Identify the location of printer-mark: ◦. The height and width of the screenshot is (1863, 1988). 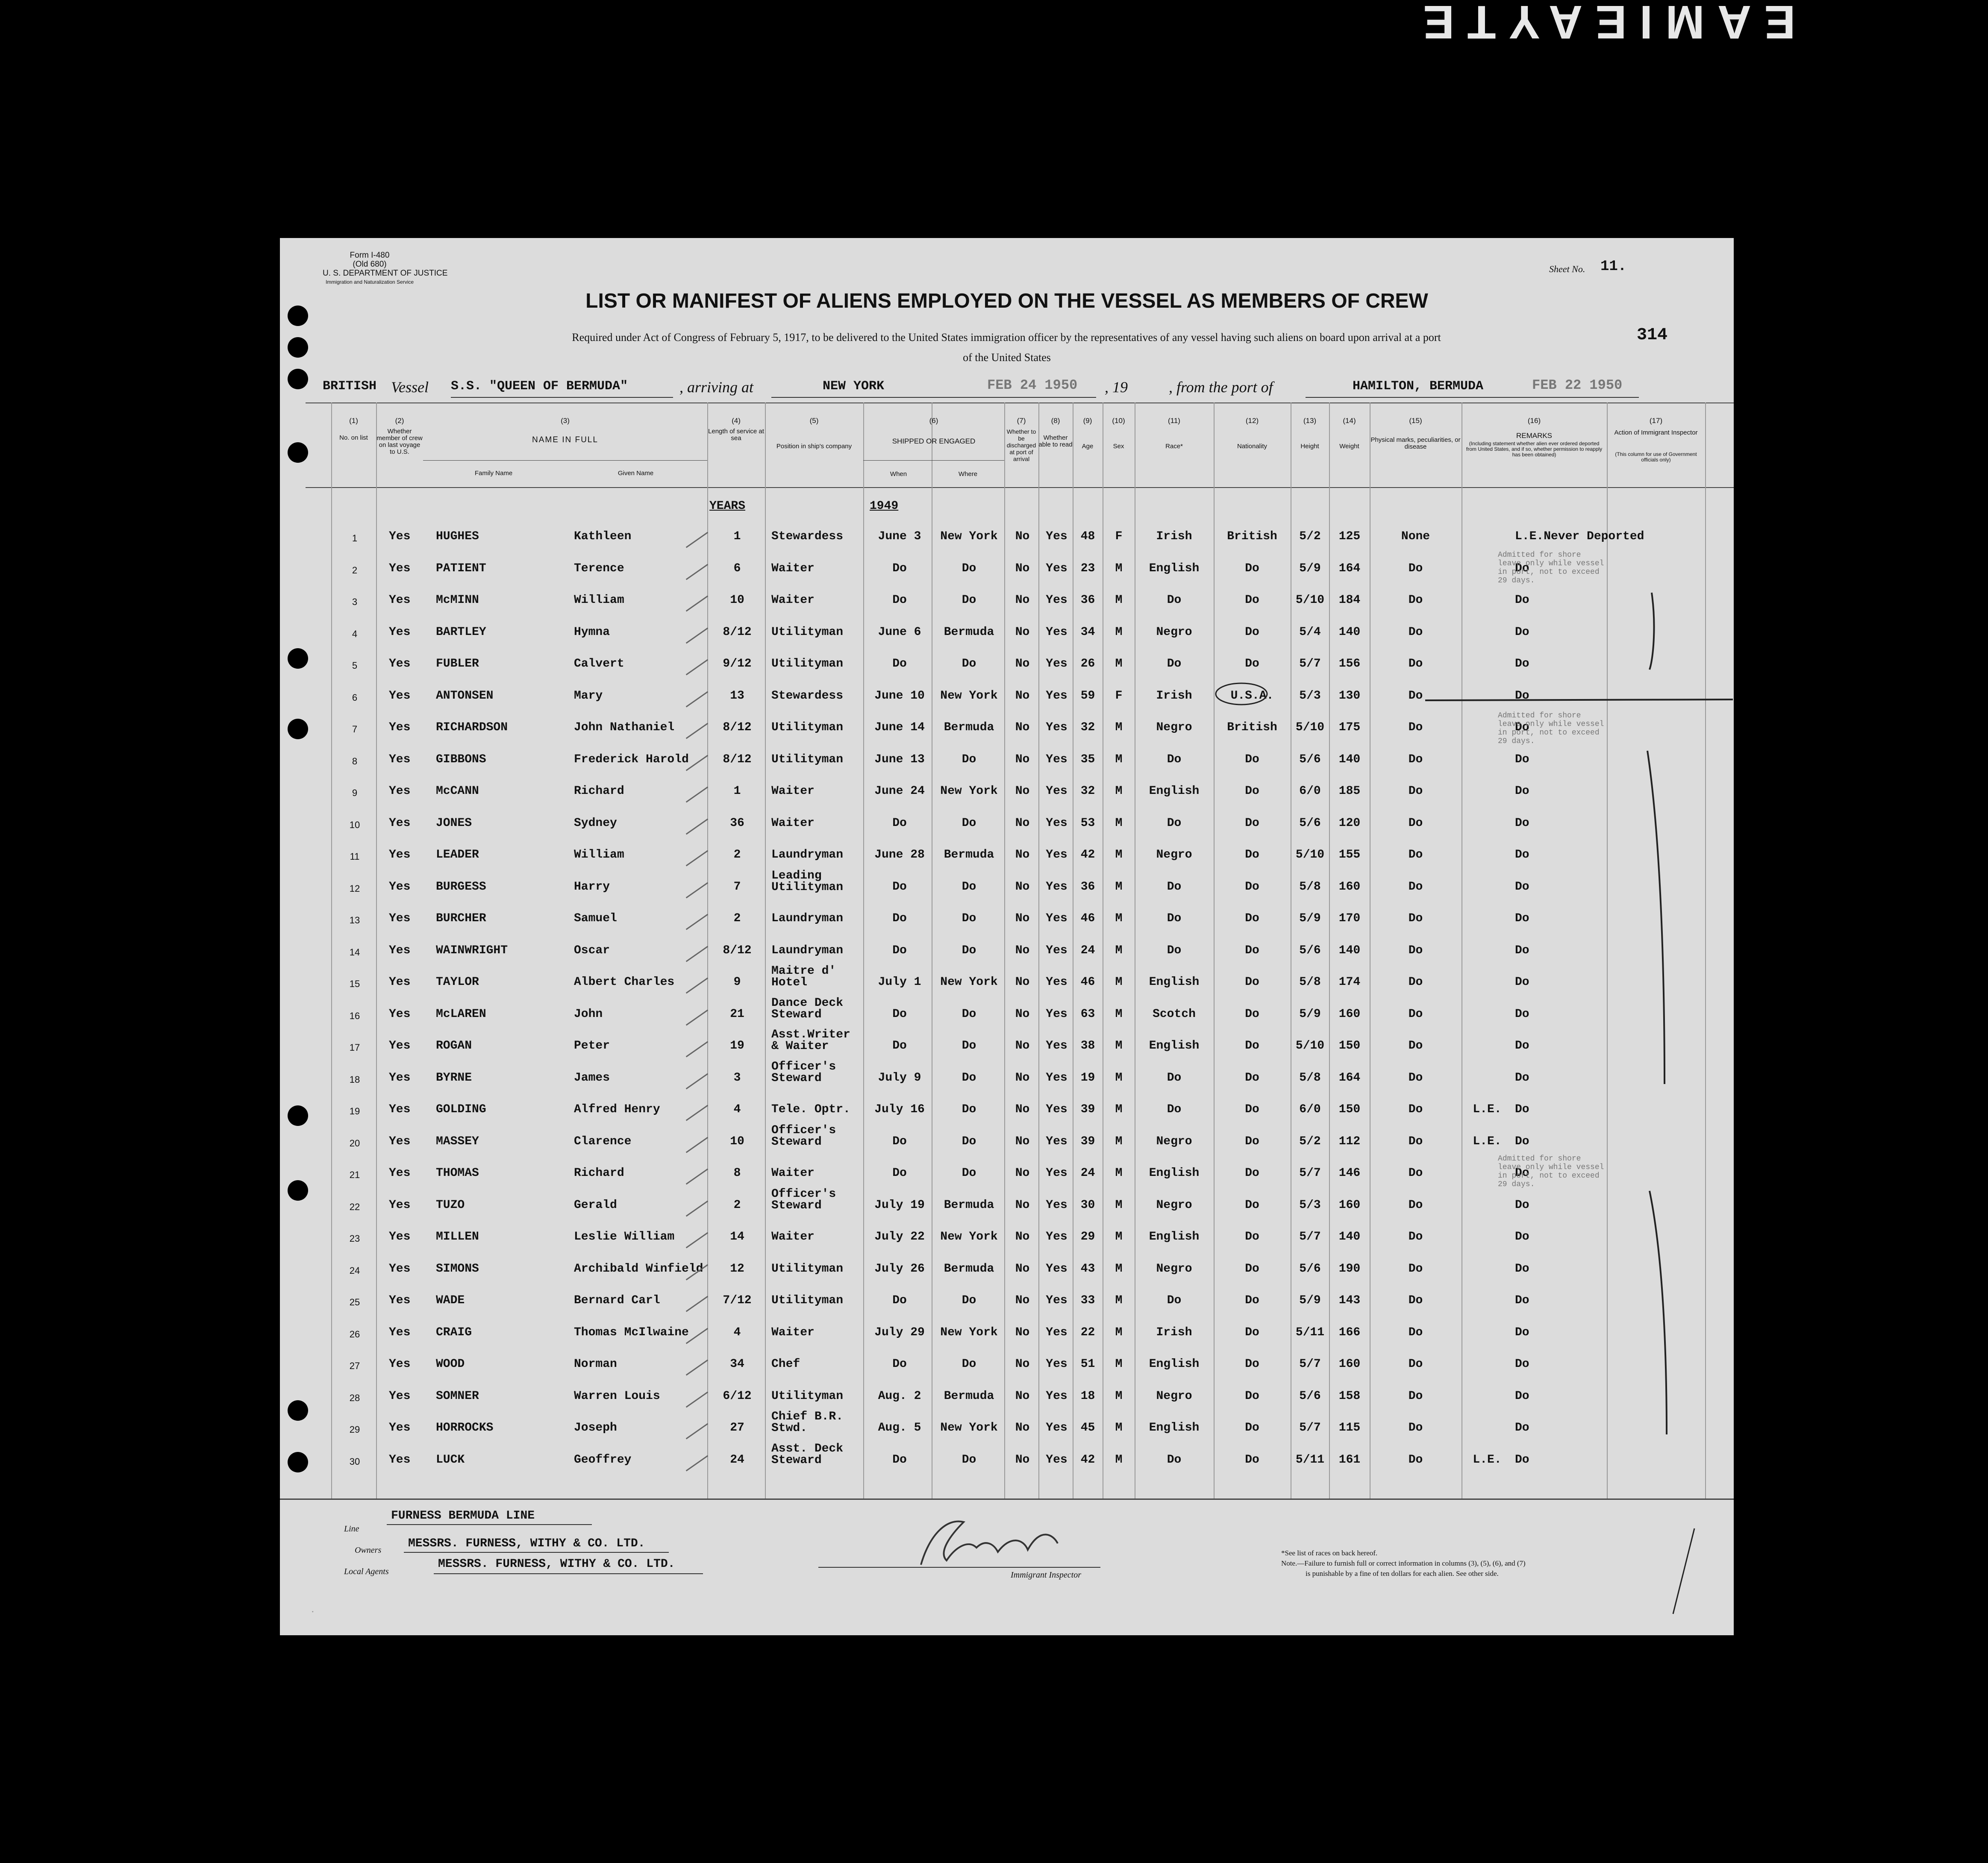
(313, 1612).